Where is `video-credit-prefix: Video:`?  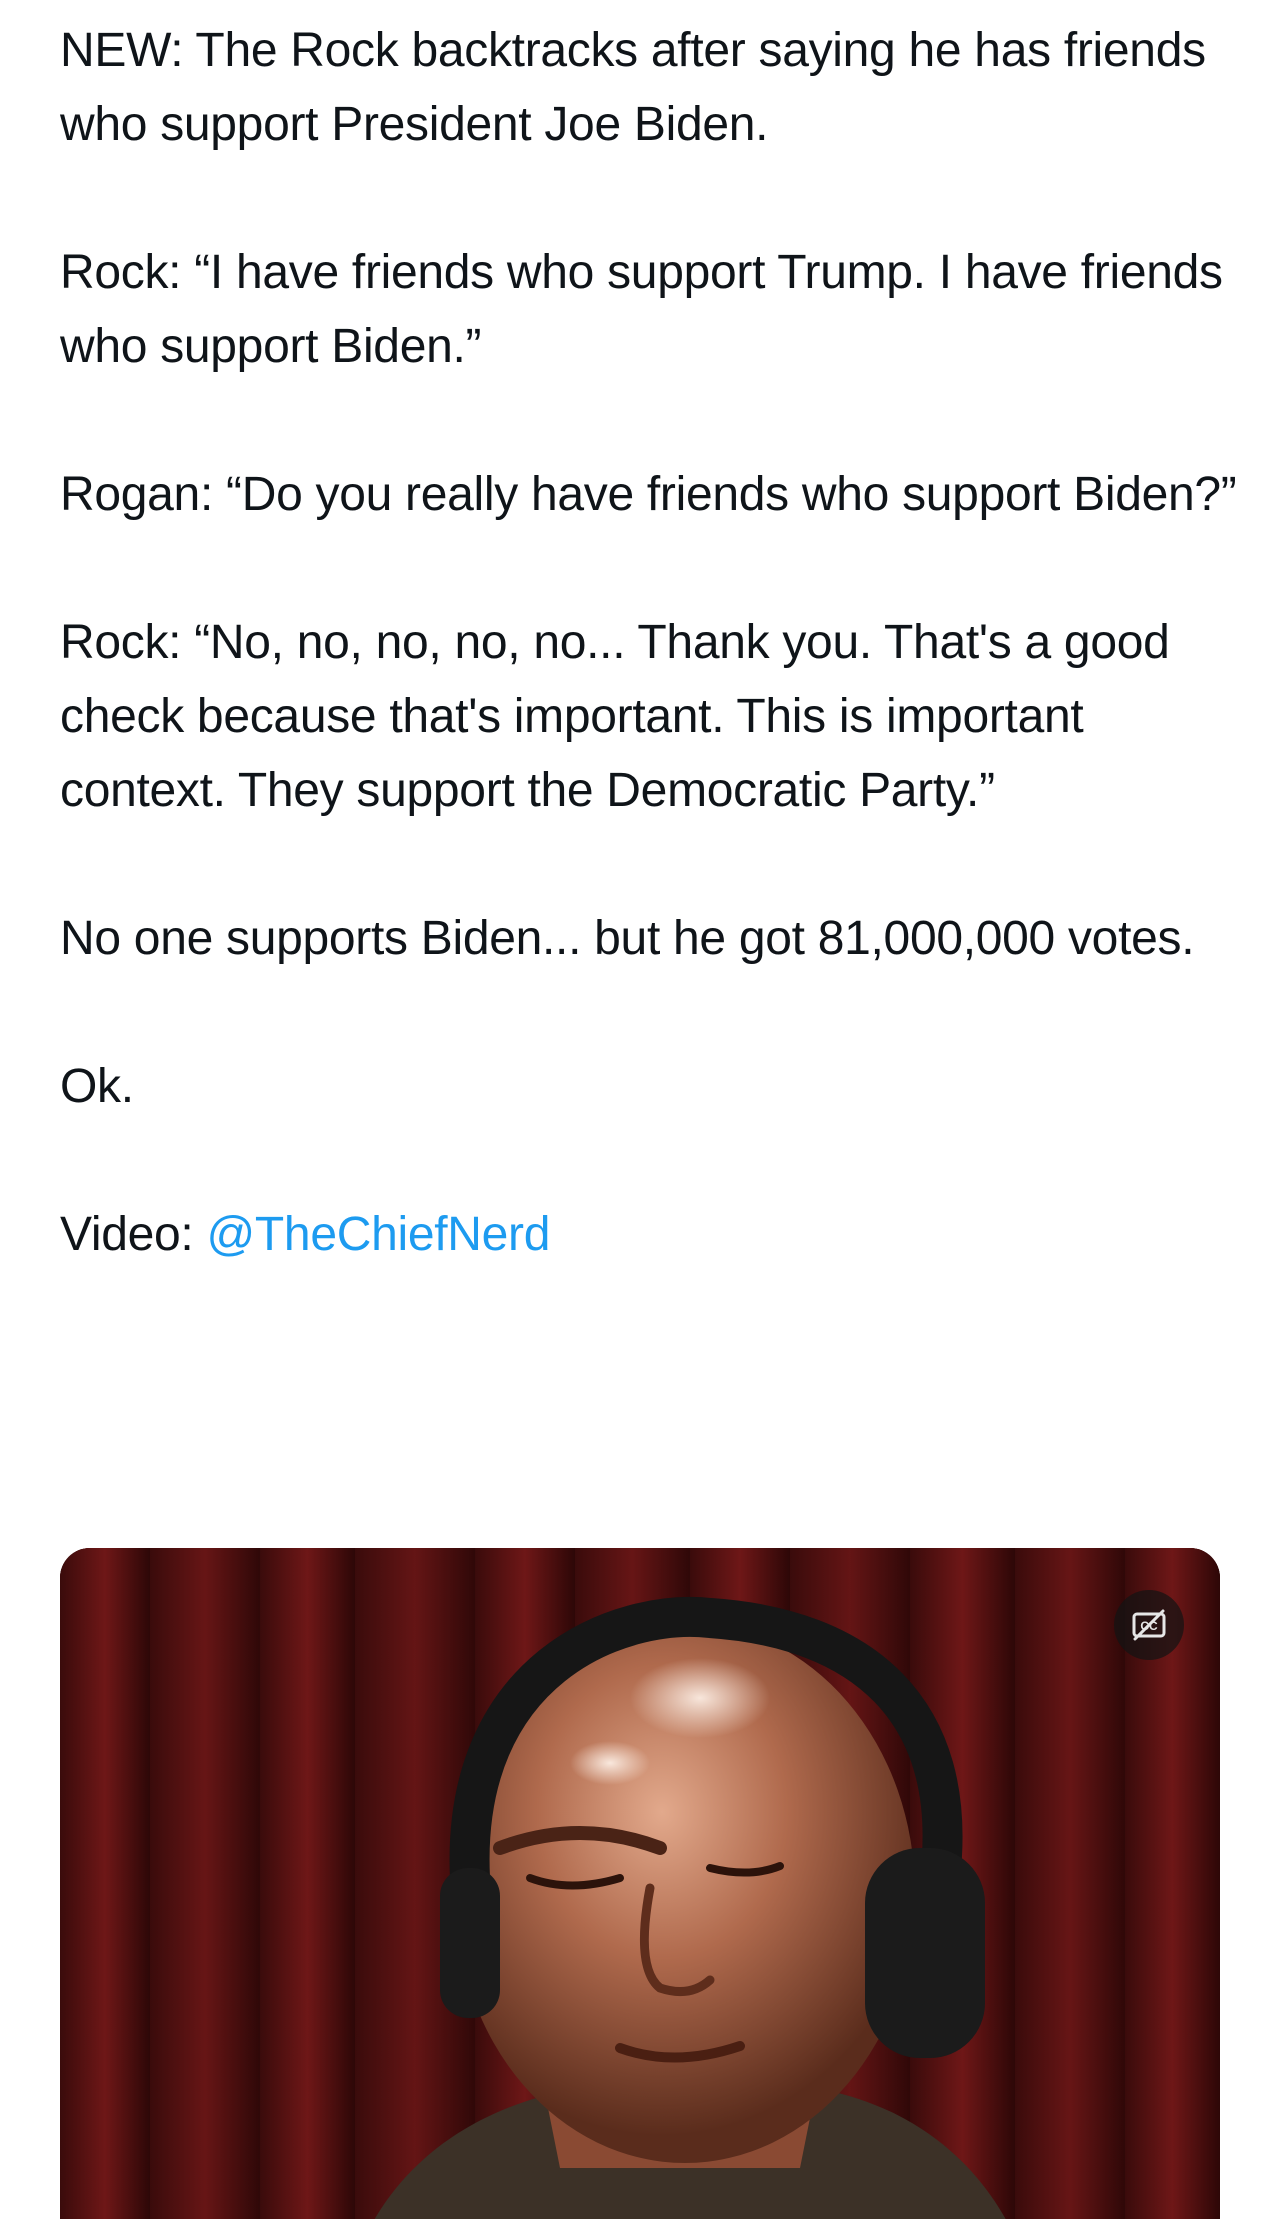 video-credit-prefix: Video: is located at coordinates (133, 1234).